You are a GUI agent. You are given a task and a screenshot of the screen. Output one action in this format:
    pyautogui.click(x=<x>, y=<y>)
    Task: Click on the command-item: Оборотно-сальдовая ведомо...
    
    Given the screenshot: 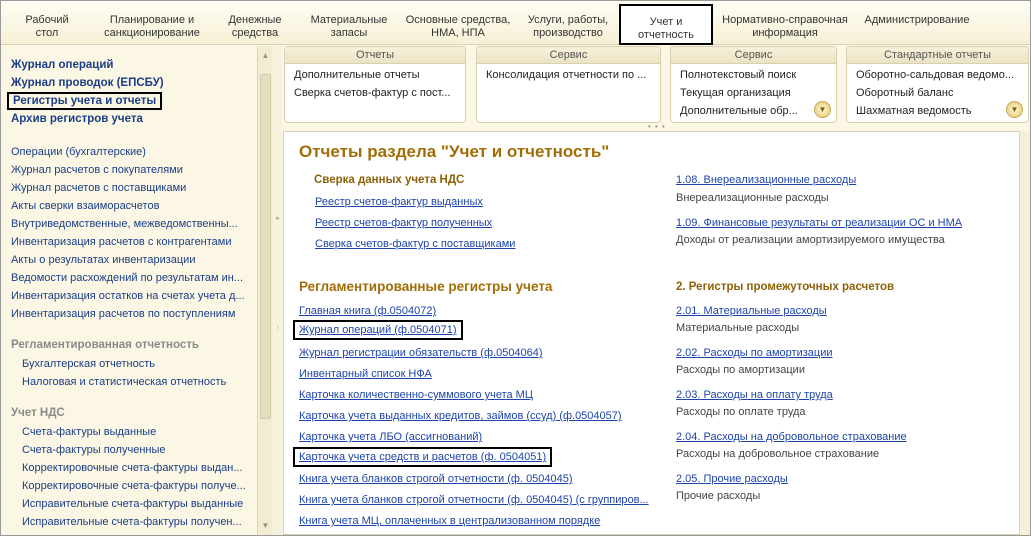 What is the action you would take?
    pyautogui.click(x=938, y=75)
    